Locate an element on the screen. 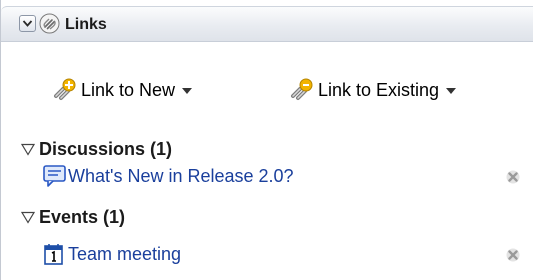  list-item: What's New in Release 2.0? is located at coordinates (168, 176).